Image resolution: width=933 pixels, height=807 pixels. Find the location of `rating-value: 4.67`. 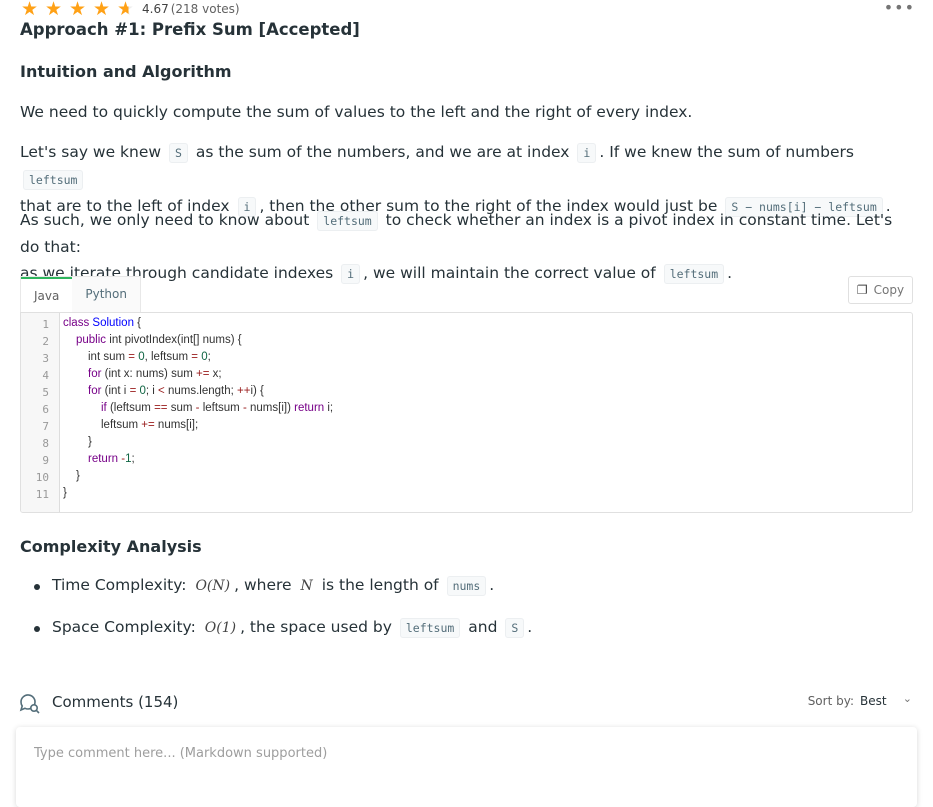

rating-value: 4.67 is located at coordinates (155, 9).